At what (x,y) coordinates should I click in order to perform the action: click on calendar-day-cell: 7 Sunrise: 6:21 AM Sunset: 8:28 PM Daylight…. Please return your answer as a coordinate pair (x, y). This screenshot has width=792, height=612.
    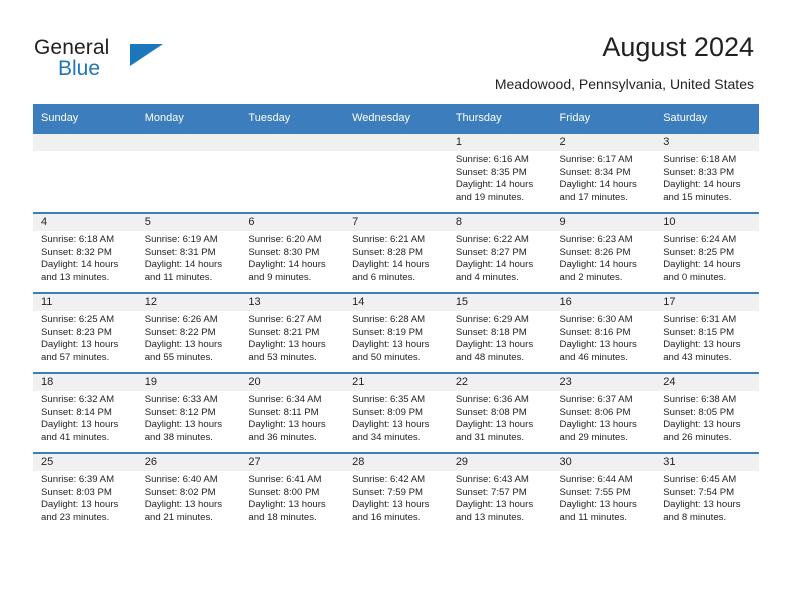
    Looking at the image, I should click on (396, 252).